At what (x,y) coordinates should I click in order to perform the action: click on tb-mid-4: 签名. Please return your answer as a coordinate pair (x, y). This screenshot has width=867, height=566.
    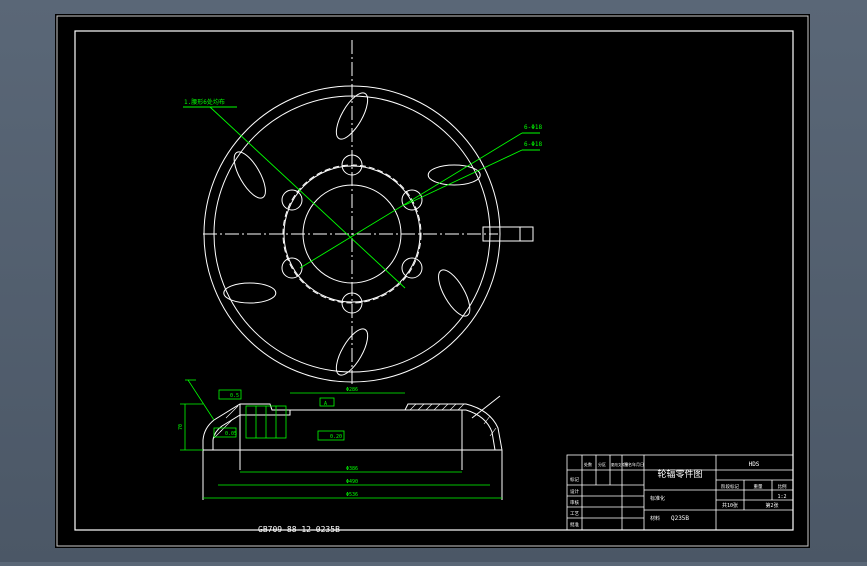
    Looking at the image, I should click on (628, 464).